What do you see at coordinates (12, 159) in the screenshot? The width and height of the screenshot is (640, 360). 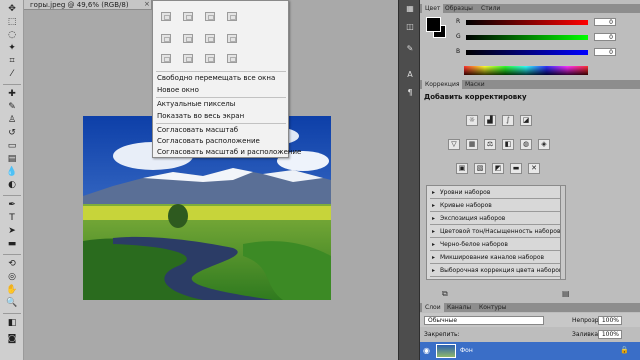 I see `gradient-tool-icon: ▤` at bounding box center [12, 159].